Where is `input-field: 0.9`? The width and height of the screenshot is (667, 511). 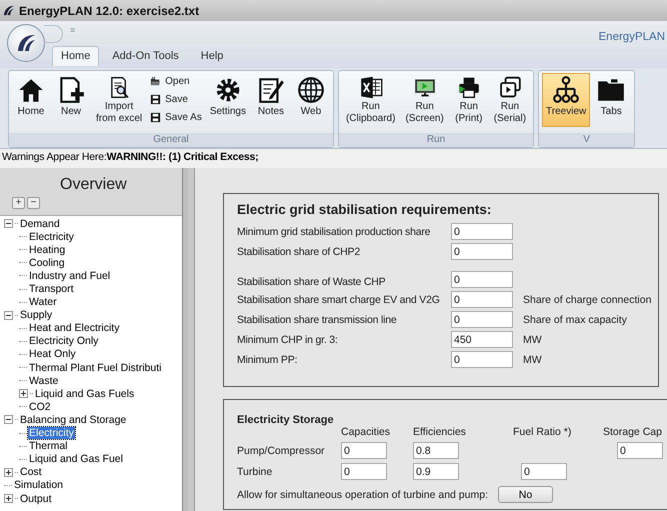
input-field: 0.9 is located at coordinates (436, 471).